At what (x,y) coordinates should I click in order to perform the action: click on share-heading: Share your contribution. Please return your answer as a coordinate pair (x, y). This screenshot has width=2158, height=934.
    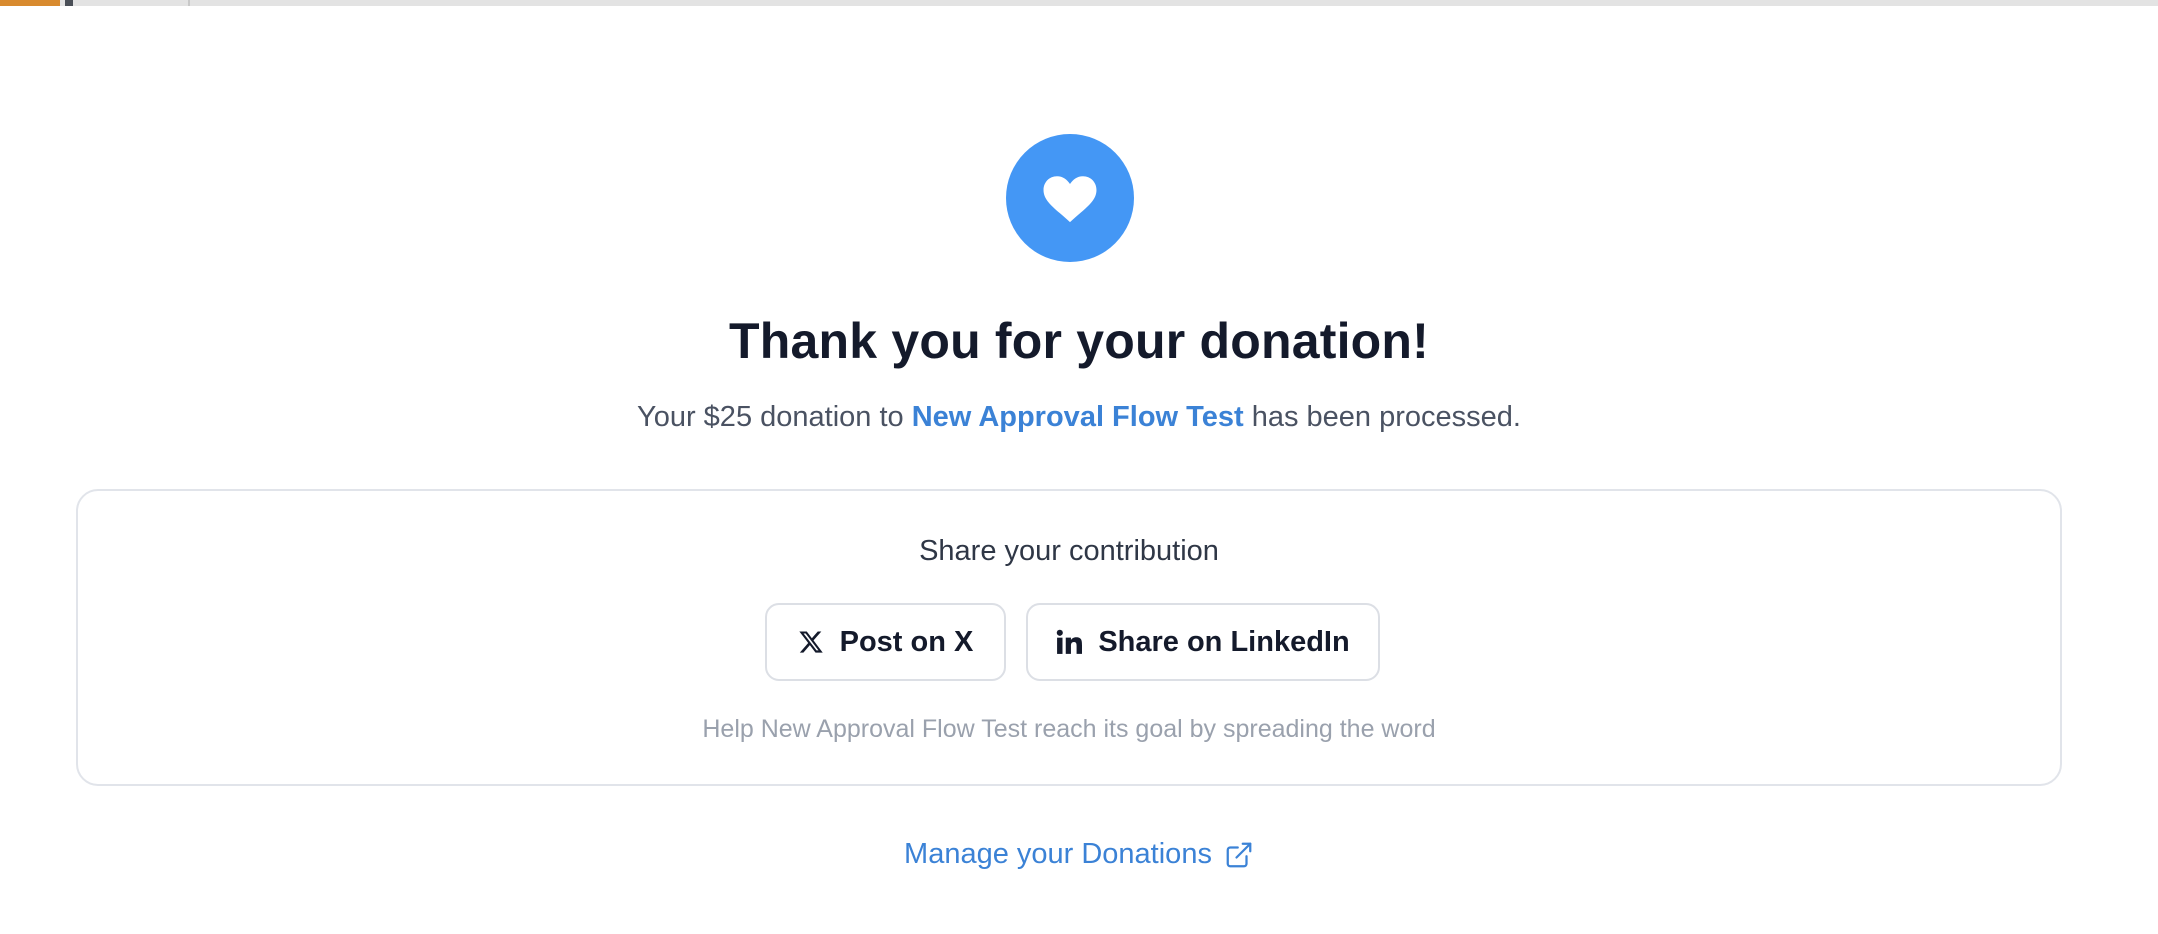
    Looking at the image, I should click on (1069, 551).